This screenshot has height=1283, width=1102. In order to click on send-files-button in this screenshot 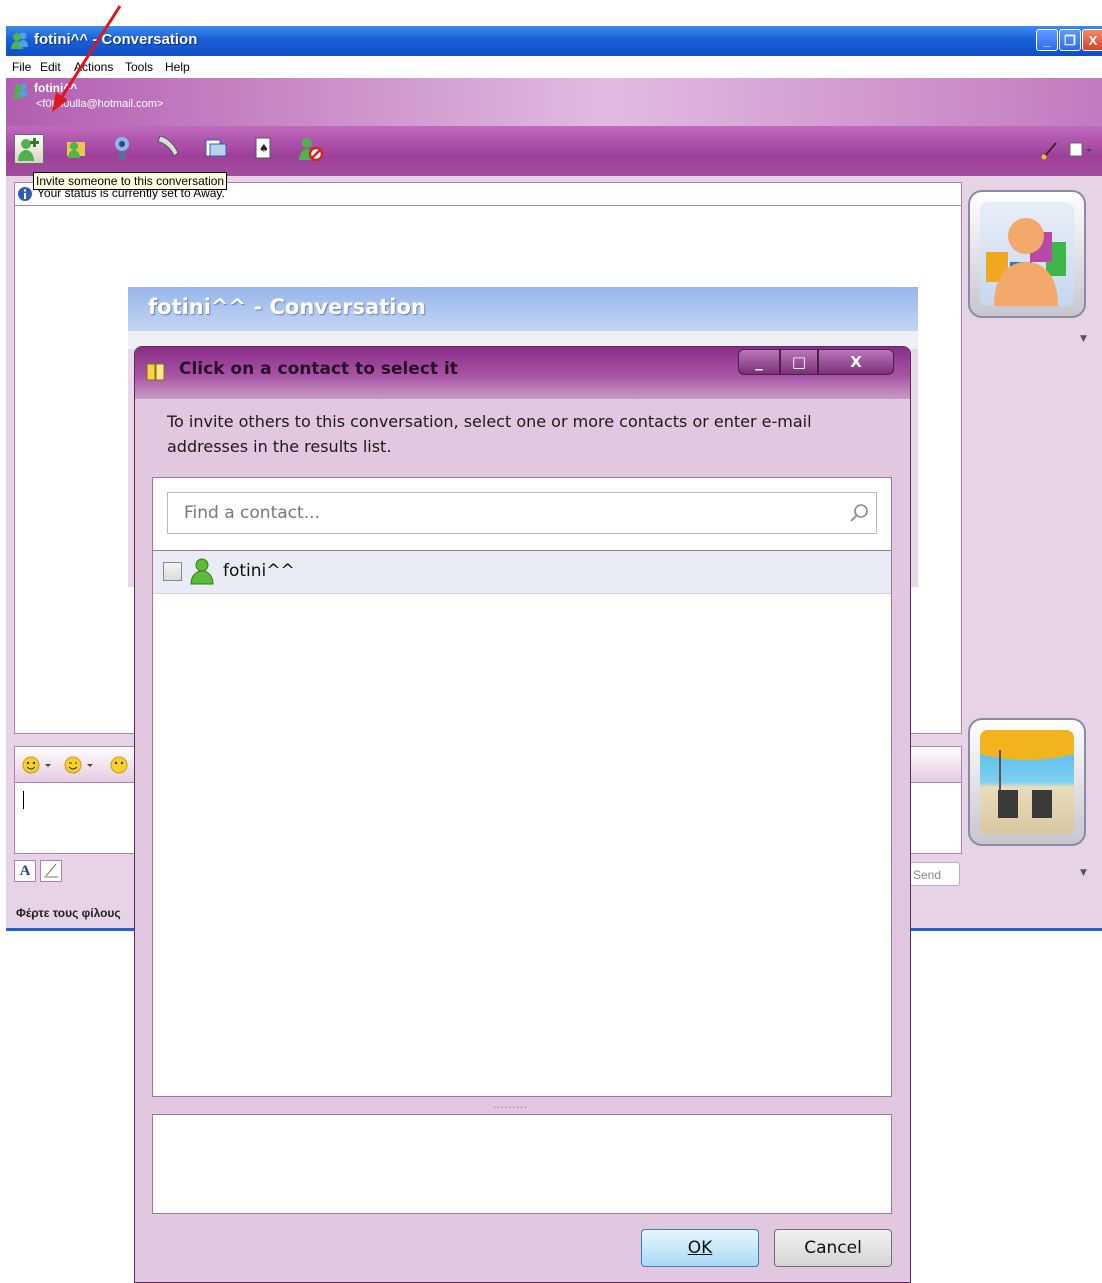, I will do `click(77, 149)`.